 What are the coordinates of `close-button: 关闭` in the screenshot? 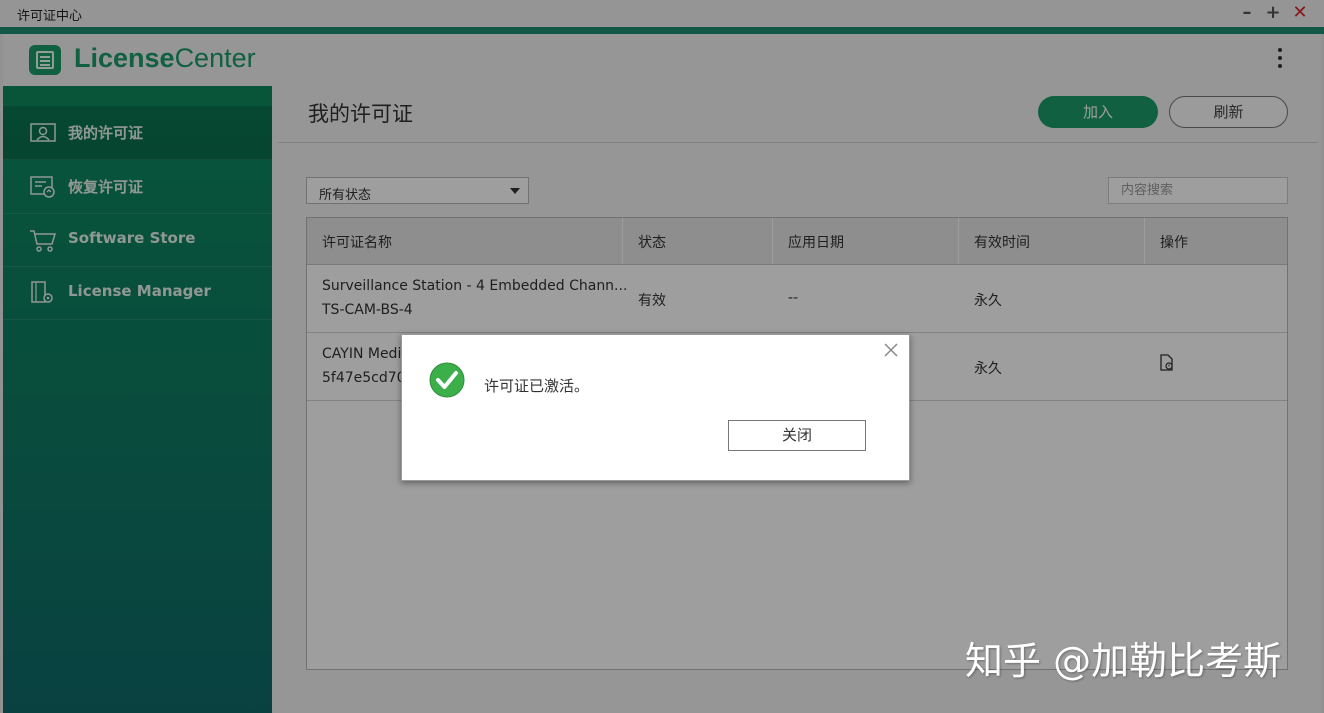 It's located at (797, 435).